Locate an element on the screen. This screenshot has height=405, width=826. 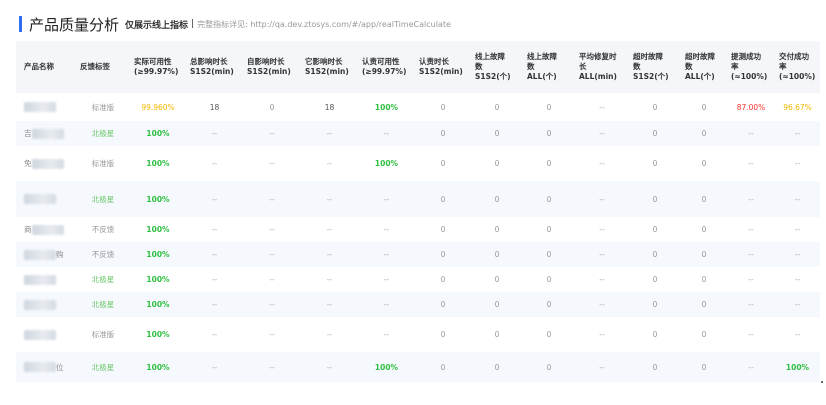
column-header: 交付成功 率 (≈100%) is located at coordinates (797, 67).